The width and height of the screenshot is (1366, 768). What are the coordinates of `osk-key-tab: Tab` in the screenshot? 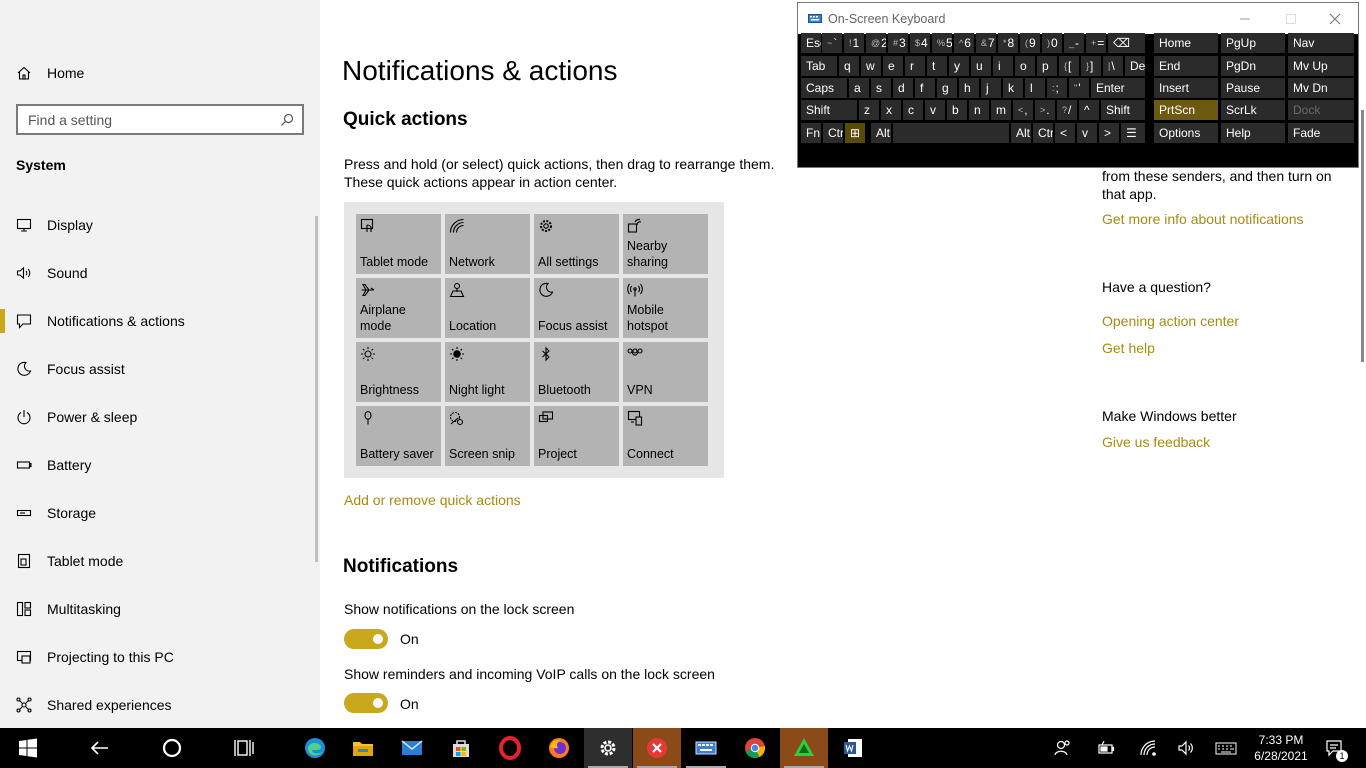 It's located at (819, 66).